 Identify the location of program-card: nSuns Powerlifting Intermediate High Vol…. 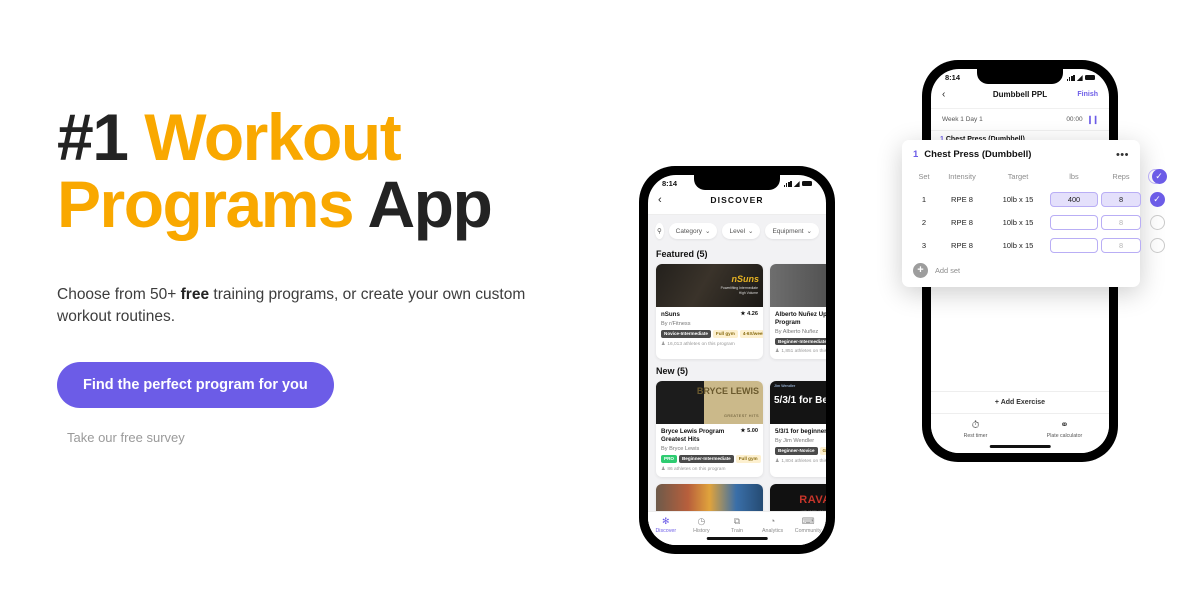
(709, 312).